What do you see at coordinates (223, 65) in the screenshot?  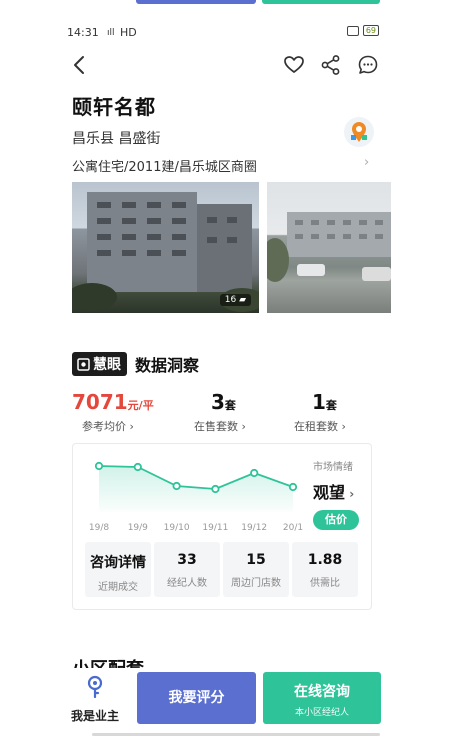 I see `top-nav` at bounding box center [223, 65].